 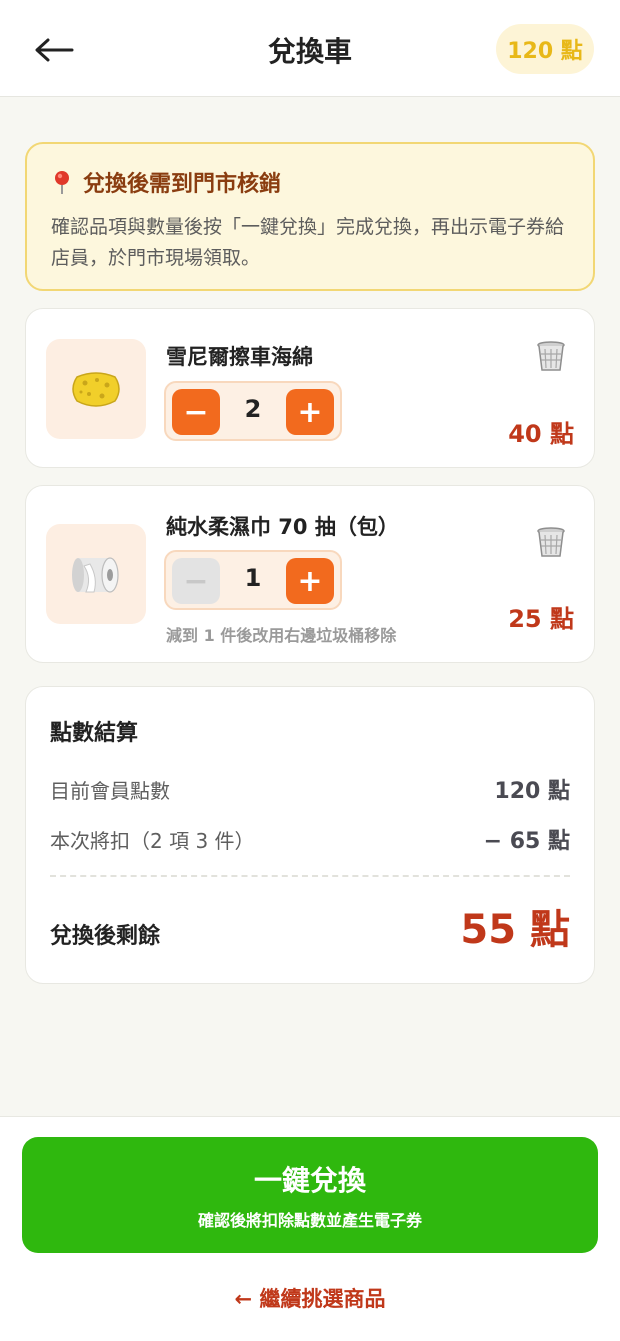 I want to click on cart-item: 雪尼爾擦車海綿 − 2 + 40 點, so click(x=310, y=388).